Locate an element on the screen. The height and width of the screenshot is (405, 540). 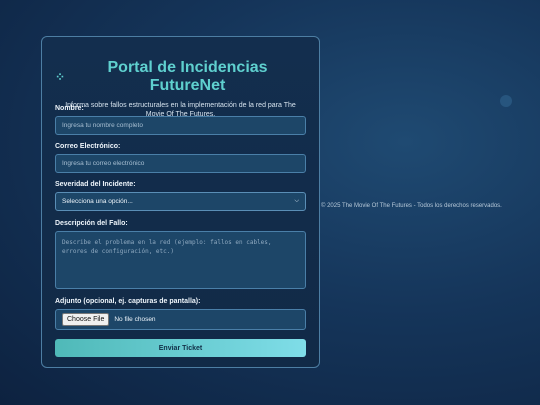
email-input: Ingresa tu correo electrónico is located at coordinates (180, 163).